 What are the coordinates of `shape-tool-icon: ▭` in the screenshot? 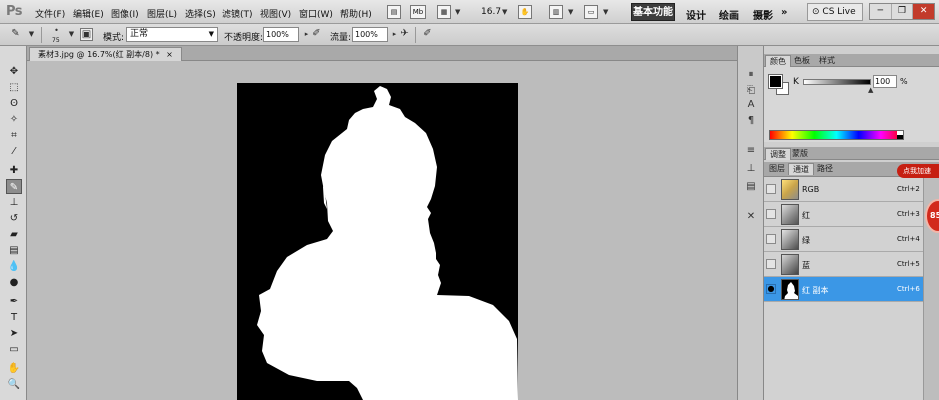 It's located at (14, 349).